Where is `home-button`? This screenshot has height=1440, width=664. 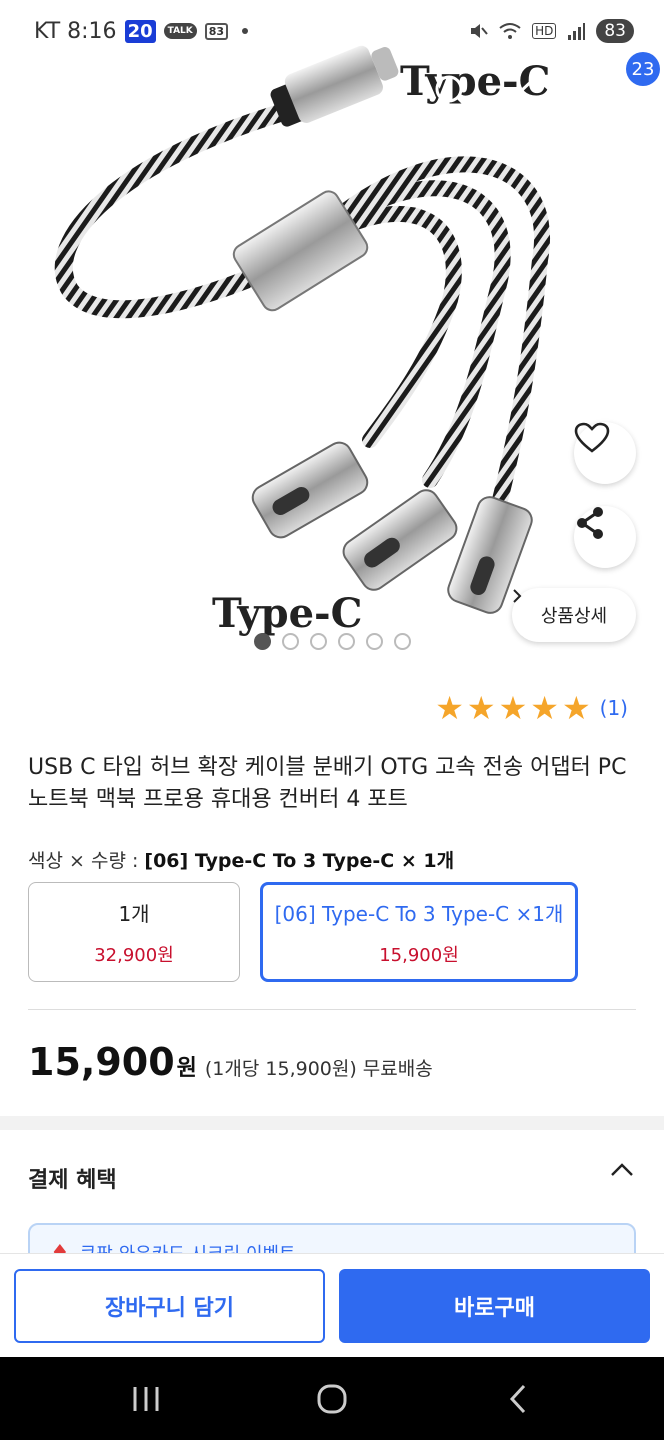
home-button is located at coordinates (536, 92).